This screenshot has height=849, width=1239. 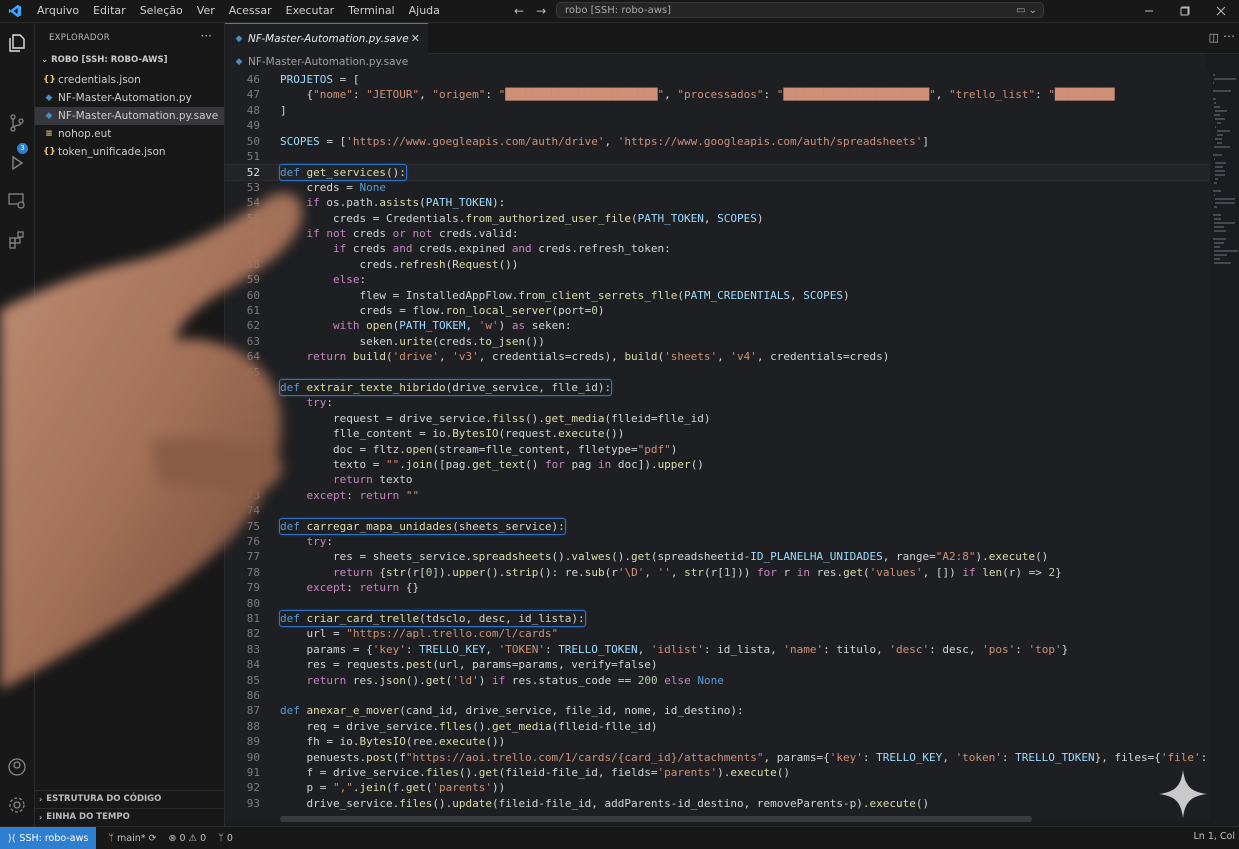 What do you see at coordinates (519, 11) in the screenshot?
I see `nav-back-button: ←` at bounding box center [519, 11].